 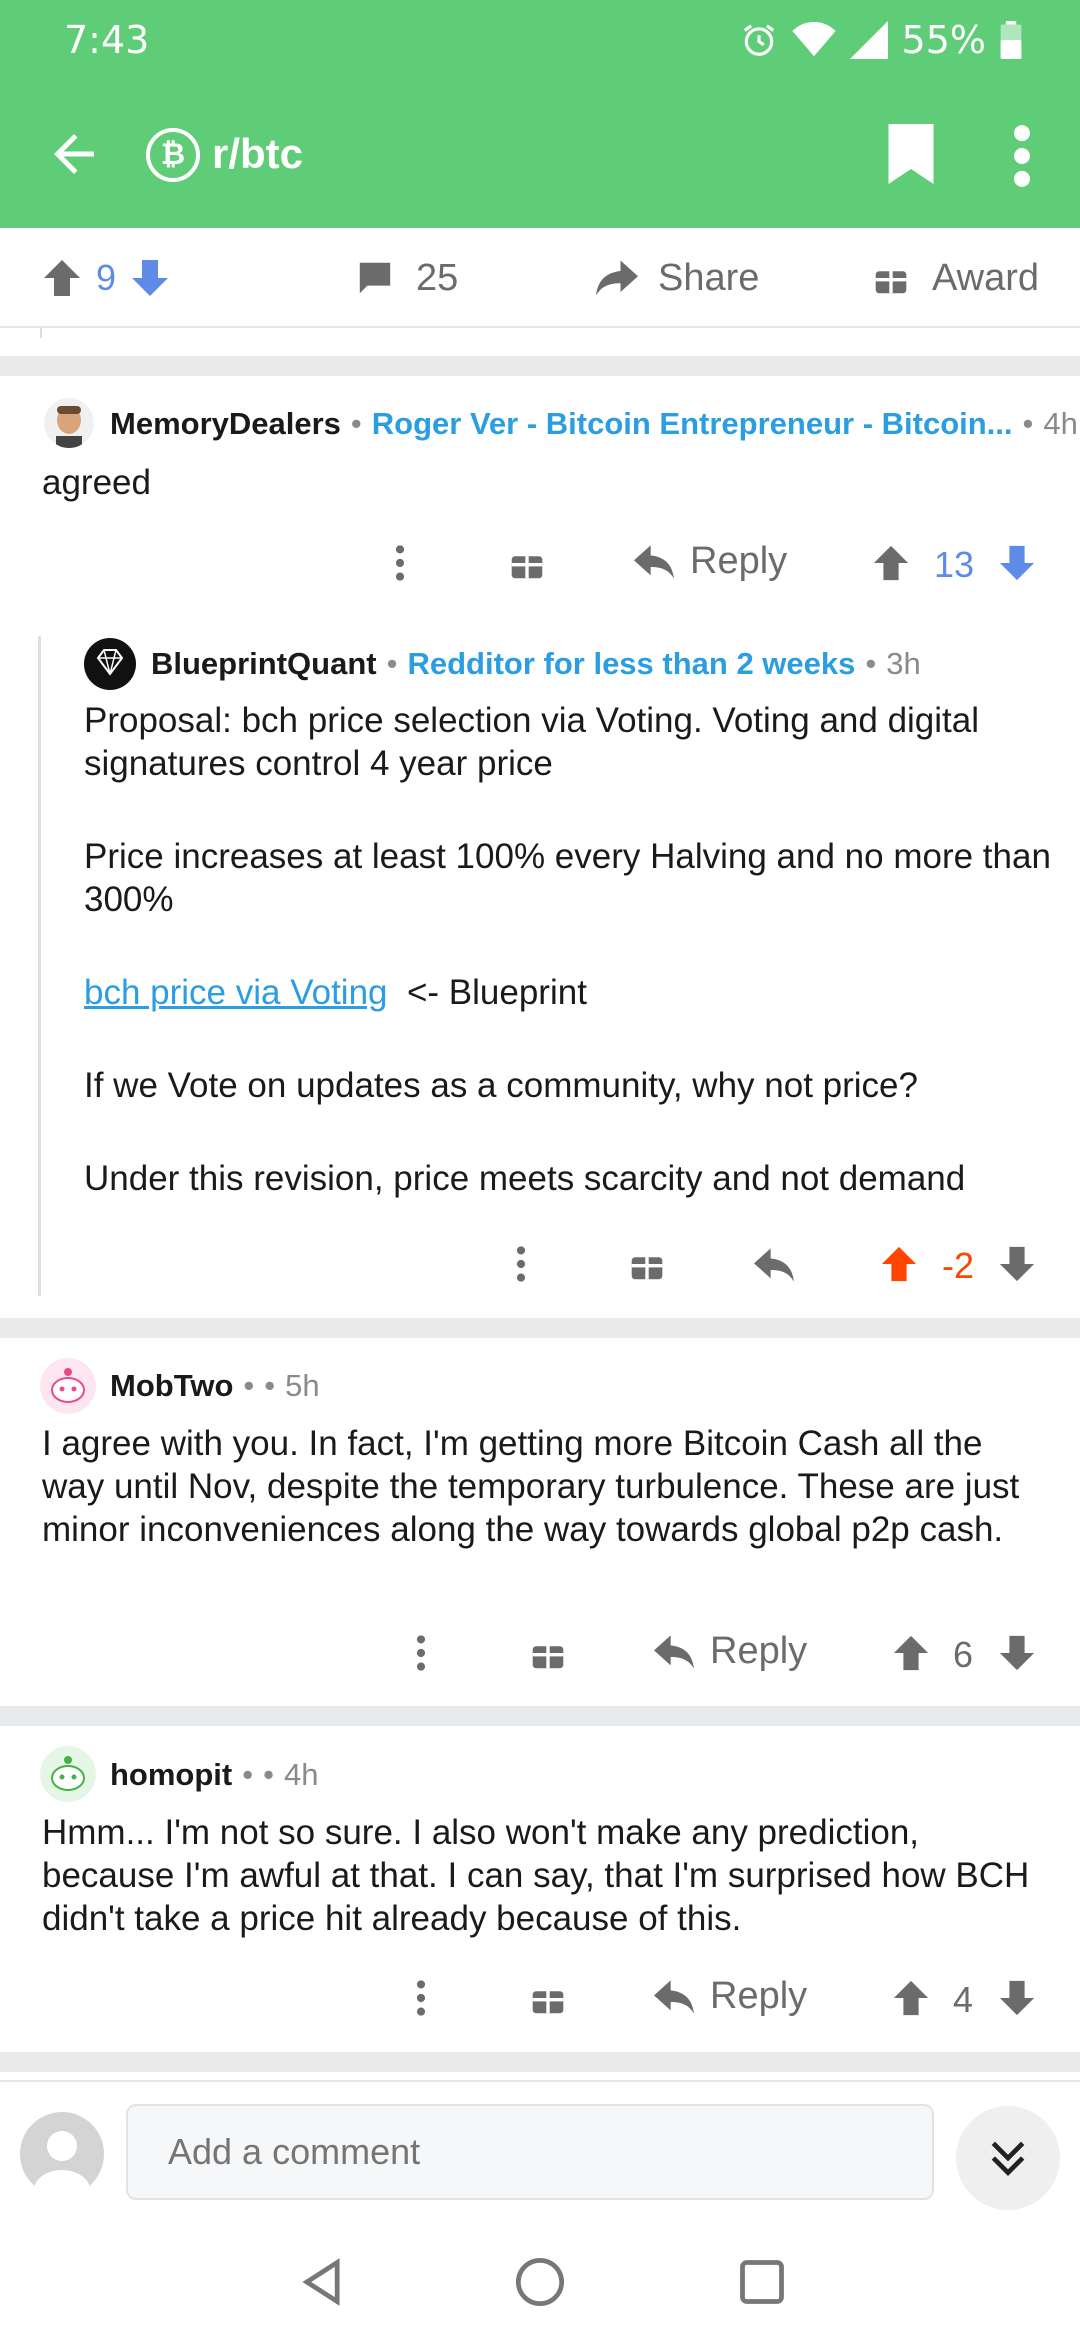 I want to click on comment-score: 4, so click(x=963, y=1999).